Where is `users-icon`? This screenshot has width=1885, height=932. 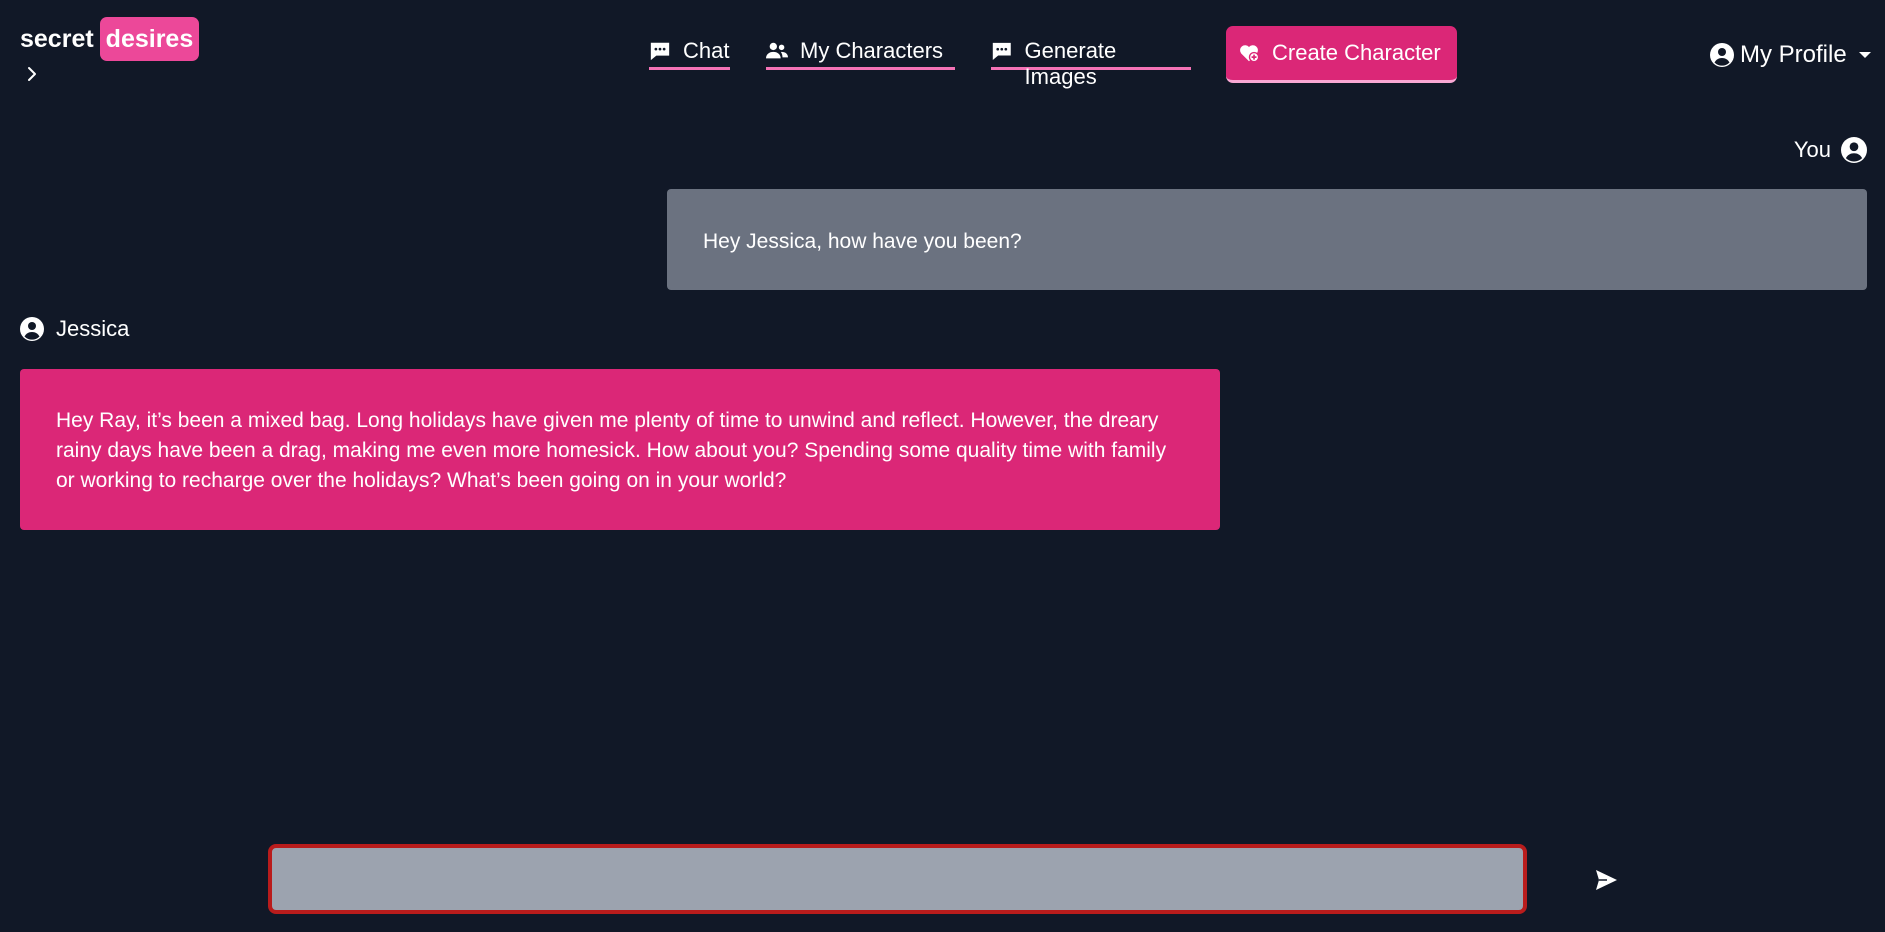
users-icon is located at coordinates (777, 50).